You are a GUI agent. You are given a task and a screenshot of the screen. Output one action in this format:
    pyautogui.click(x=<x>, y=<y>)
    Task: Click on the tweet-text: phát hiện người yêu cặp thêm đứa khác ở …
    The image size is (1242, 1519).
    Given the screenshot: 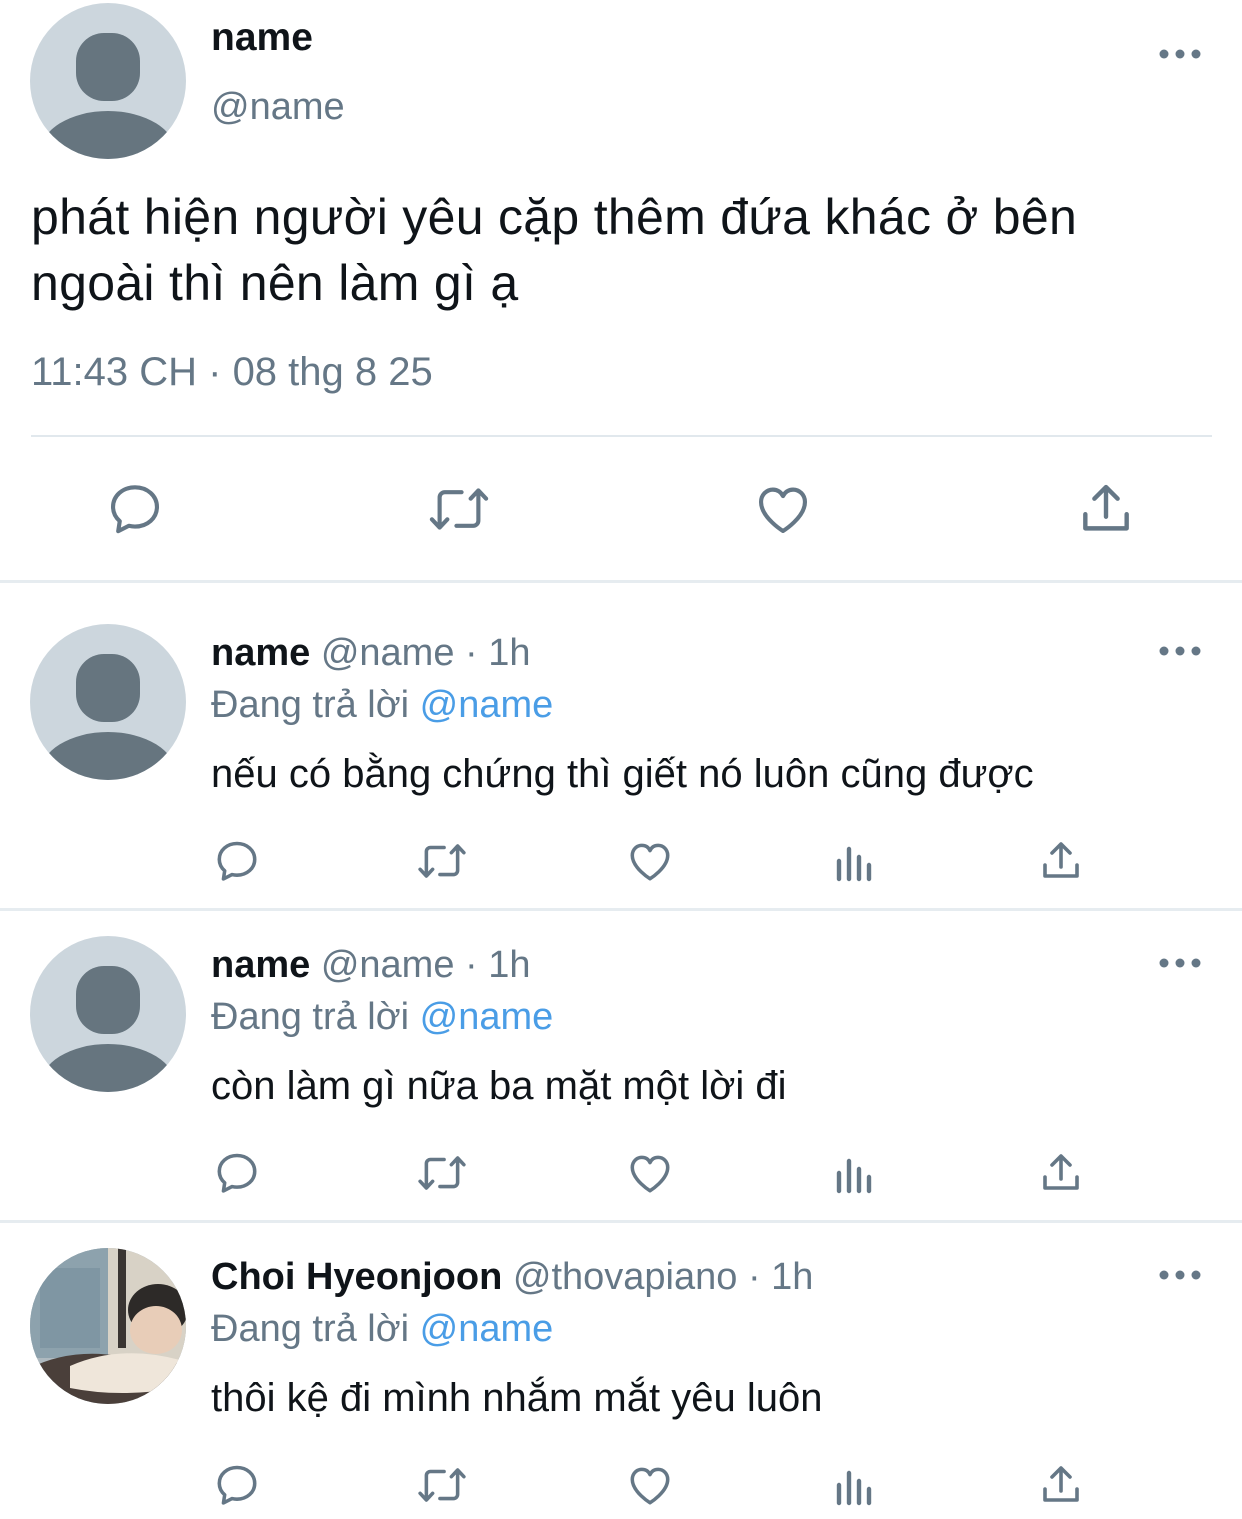 What is the action you would take?
    pyautogui.click(x=554, y=250)
    